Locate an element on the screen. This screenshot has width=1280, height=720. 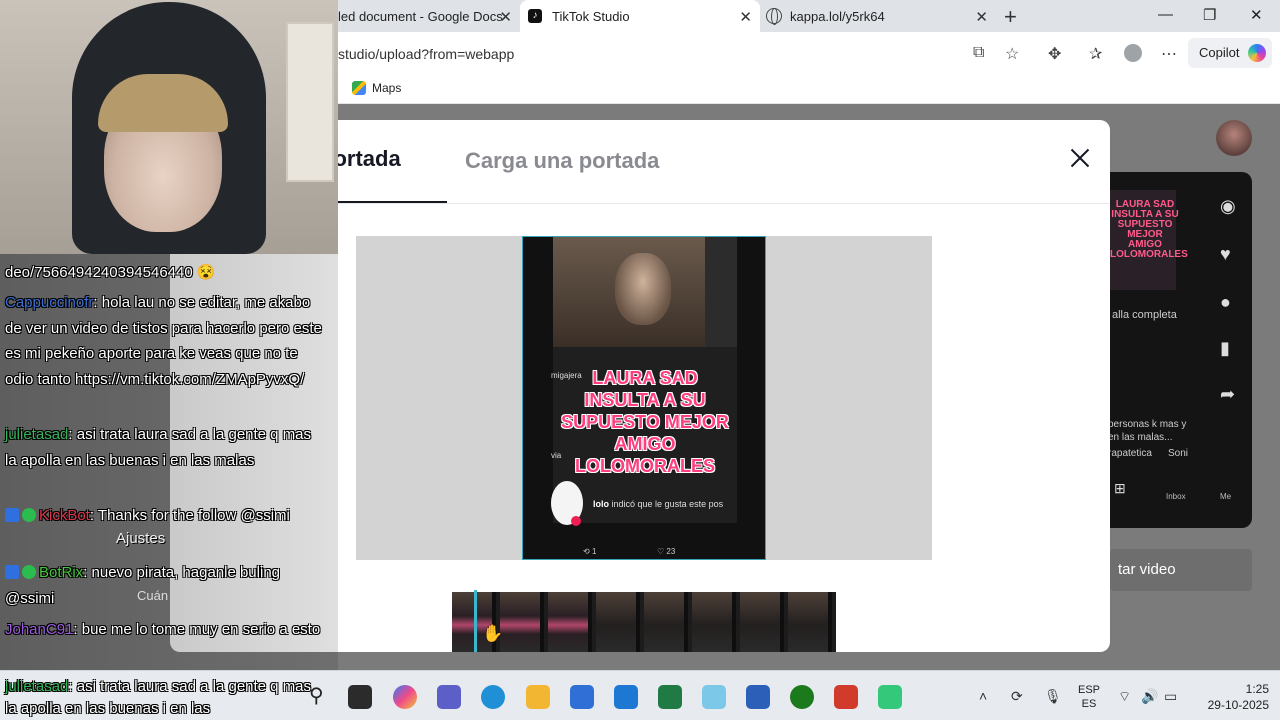
microphone-icon: 🎙 is located at coordinates (1053, 696).